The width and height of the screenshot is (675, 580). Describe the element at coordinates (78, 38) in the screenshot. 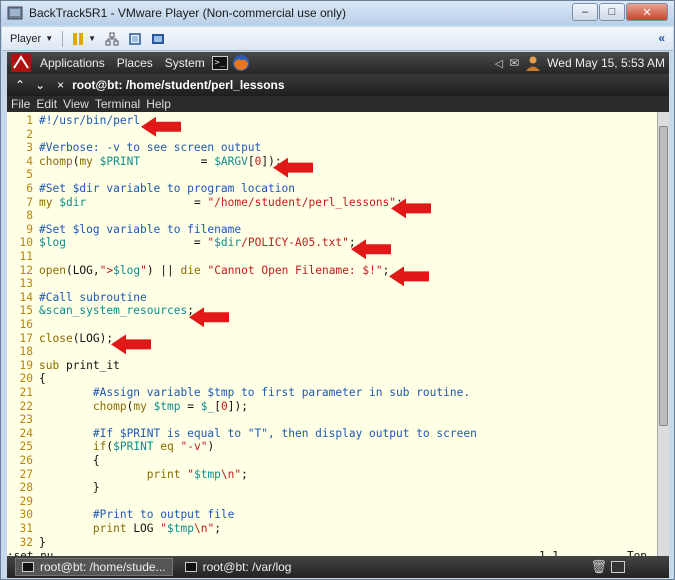

I see `pause-icon` at that location.